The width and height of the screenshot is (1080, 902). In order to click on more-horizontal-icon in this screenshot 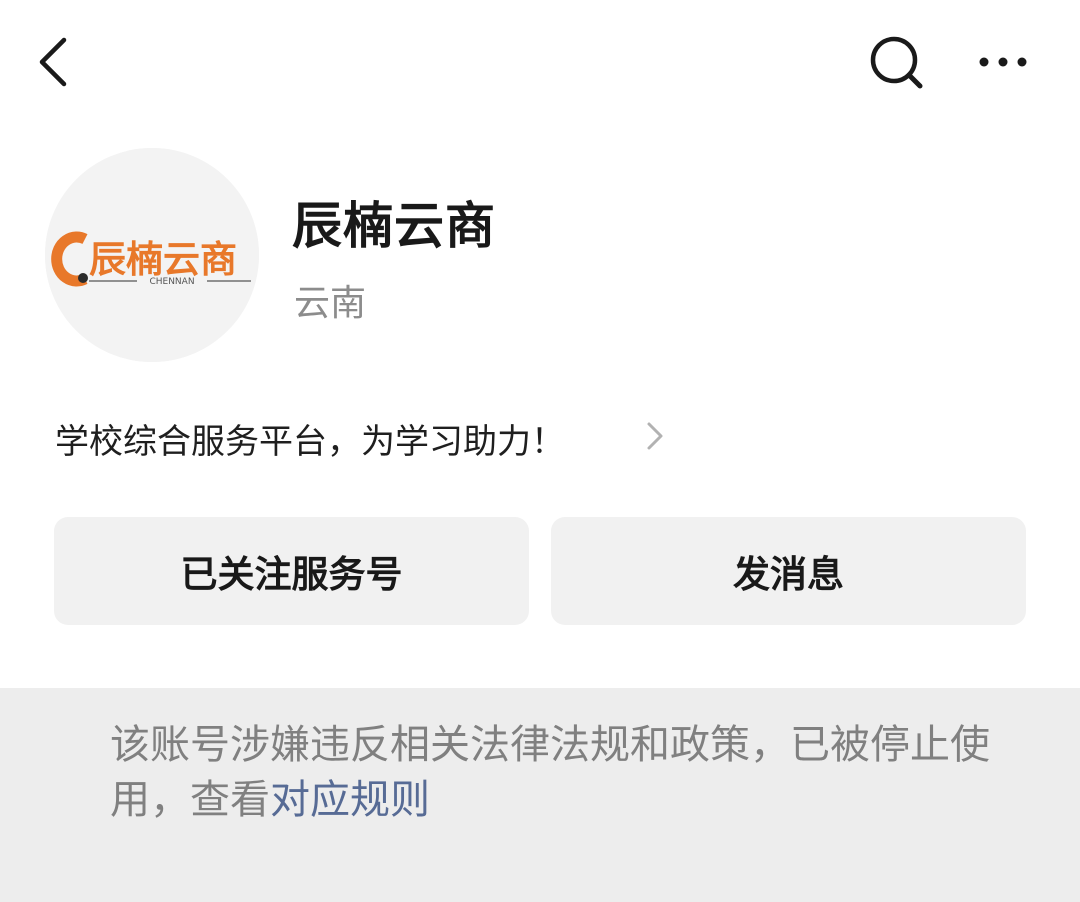, I will do `click(1003, 62)`.